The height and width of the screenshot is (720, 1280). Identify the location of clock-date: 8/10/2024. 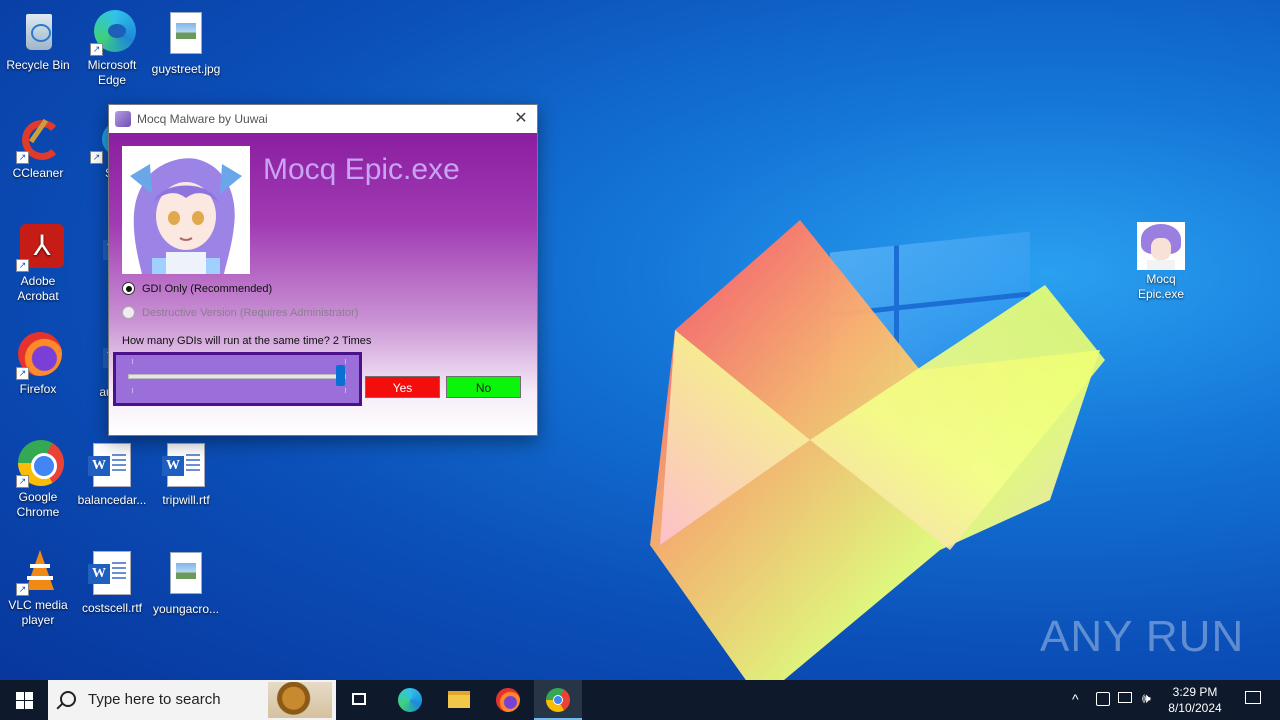
(1195, 708).